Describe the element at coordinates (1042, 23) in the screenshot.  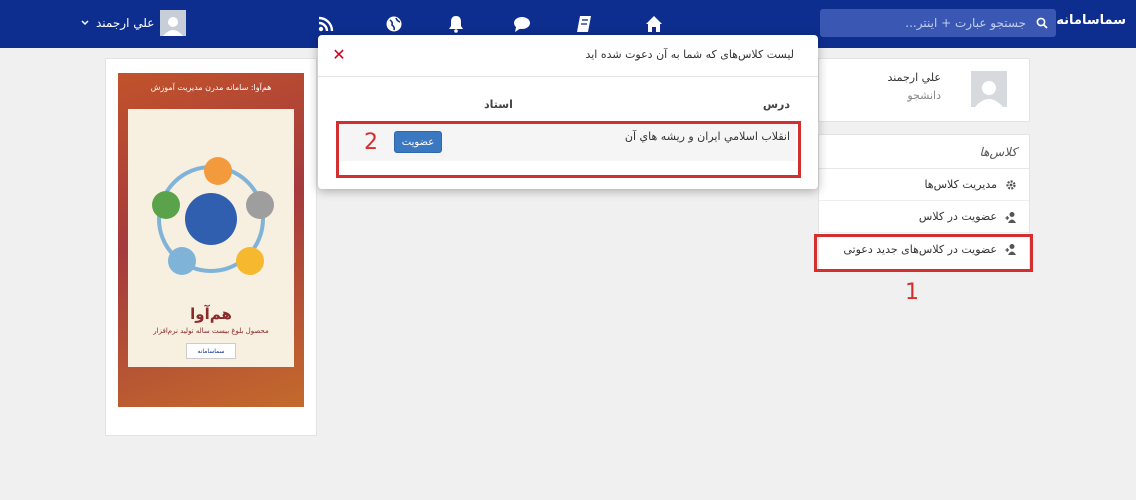
I see `search-icon` at that location.